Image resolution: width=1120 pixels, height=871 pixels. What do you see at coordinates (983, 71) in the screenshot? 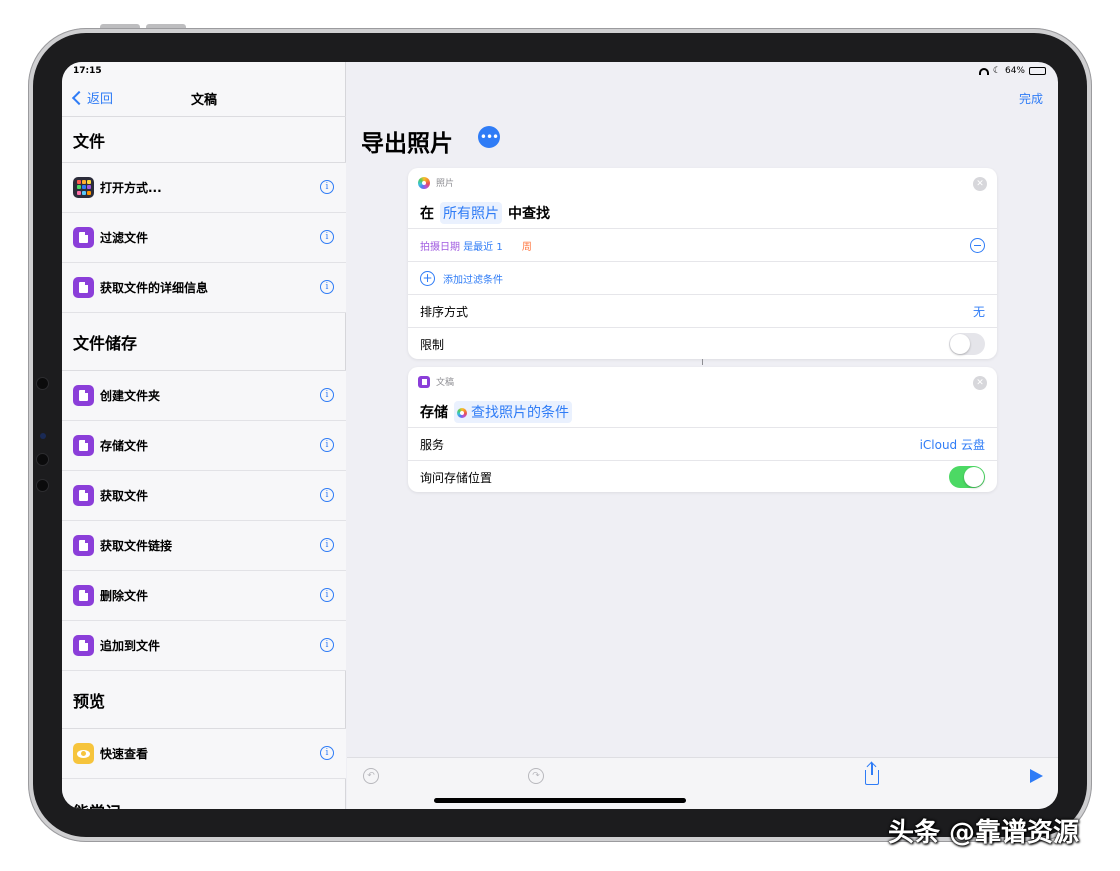
I see `wifi-icon` at bounding box center [983, 71].